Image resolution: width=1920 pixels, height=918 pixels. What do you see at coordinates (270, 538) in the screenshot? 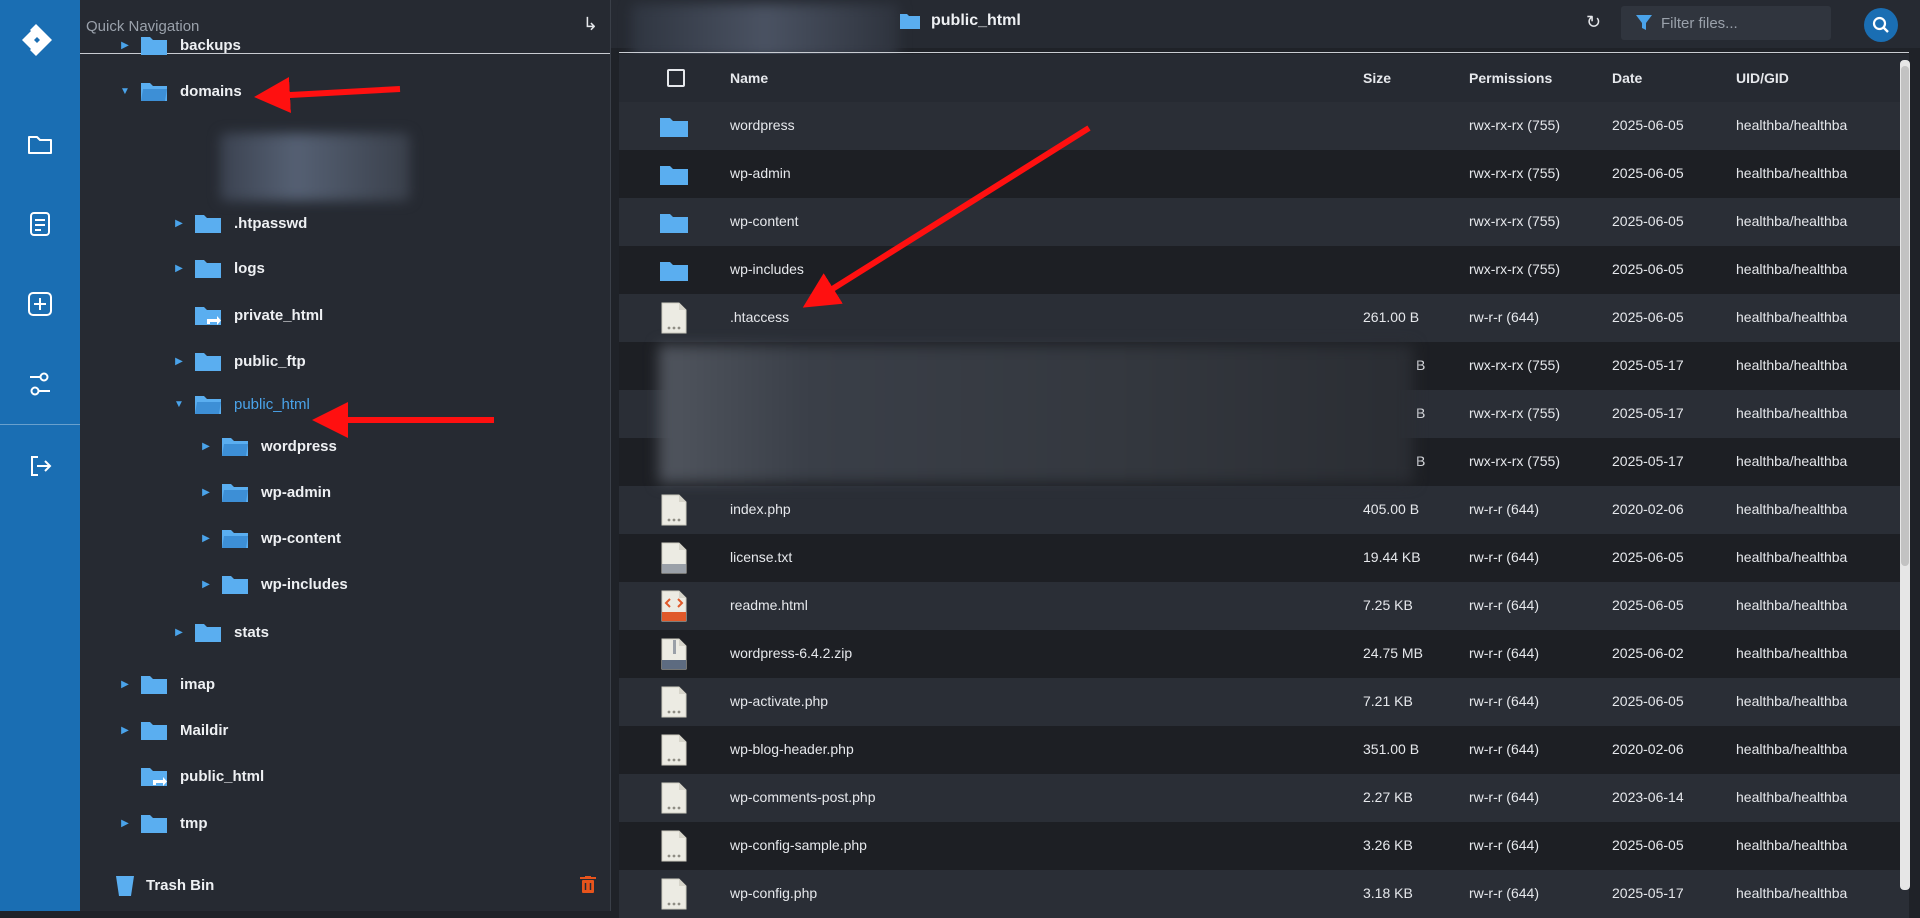
I see `tree-item-wp-content: ▶ wp-content` at bounding box center [270, 538].